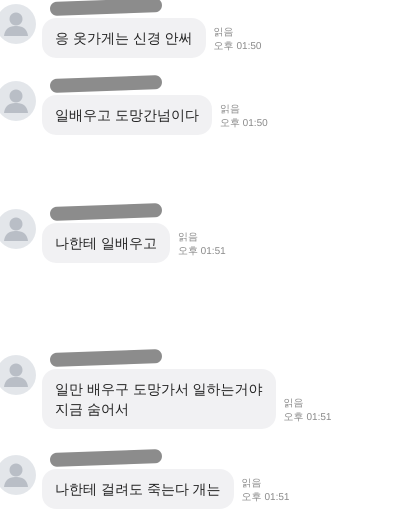  I want to click on message-bubble: 일만 배우구 도망가서 일하는거야 지금 숨어서, so click(159, 399).